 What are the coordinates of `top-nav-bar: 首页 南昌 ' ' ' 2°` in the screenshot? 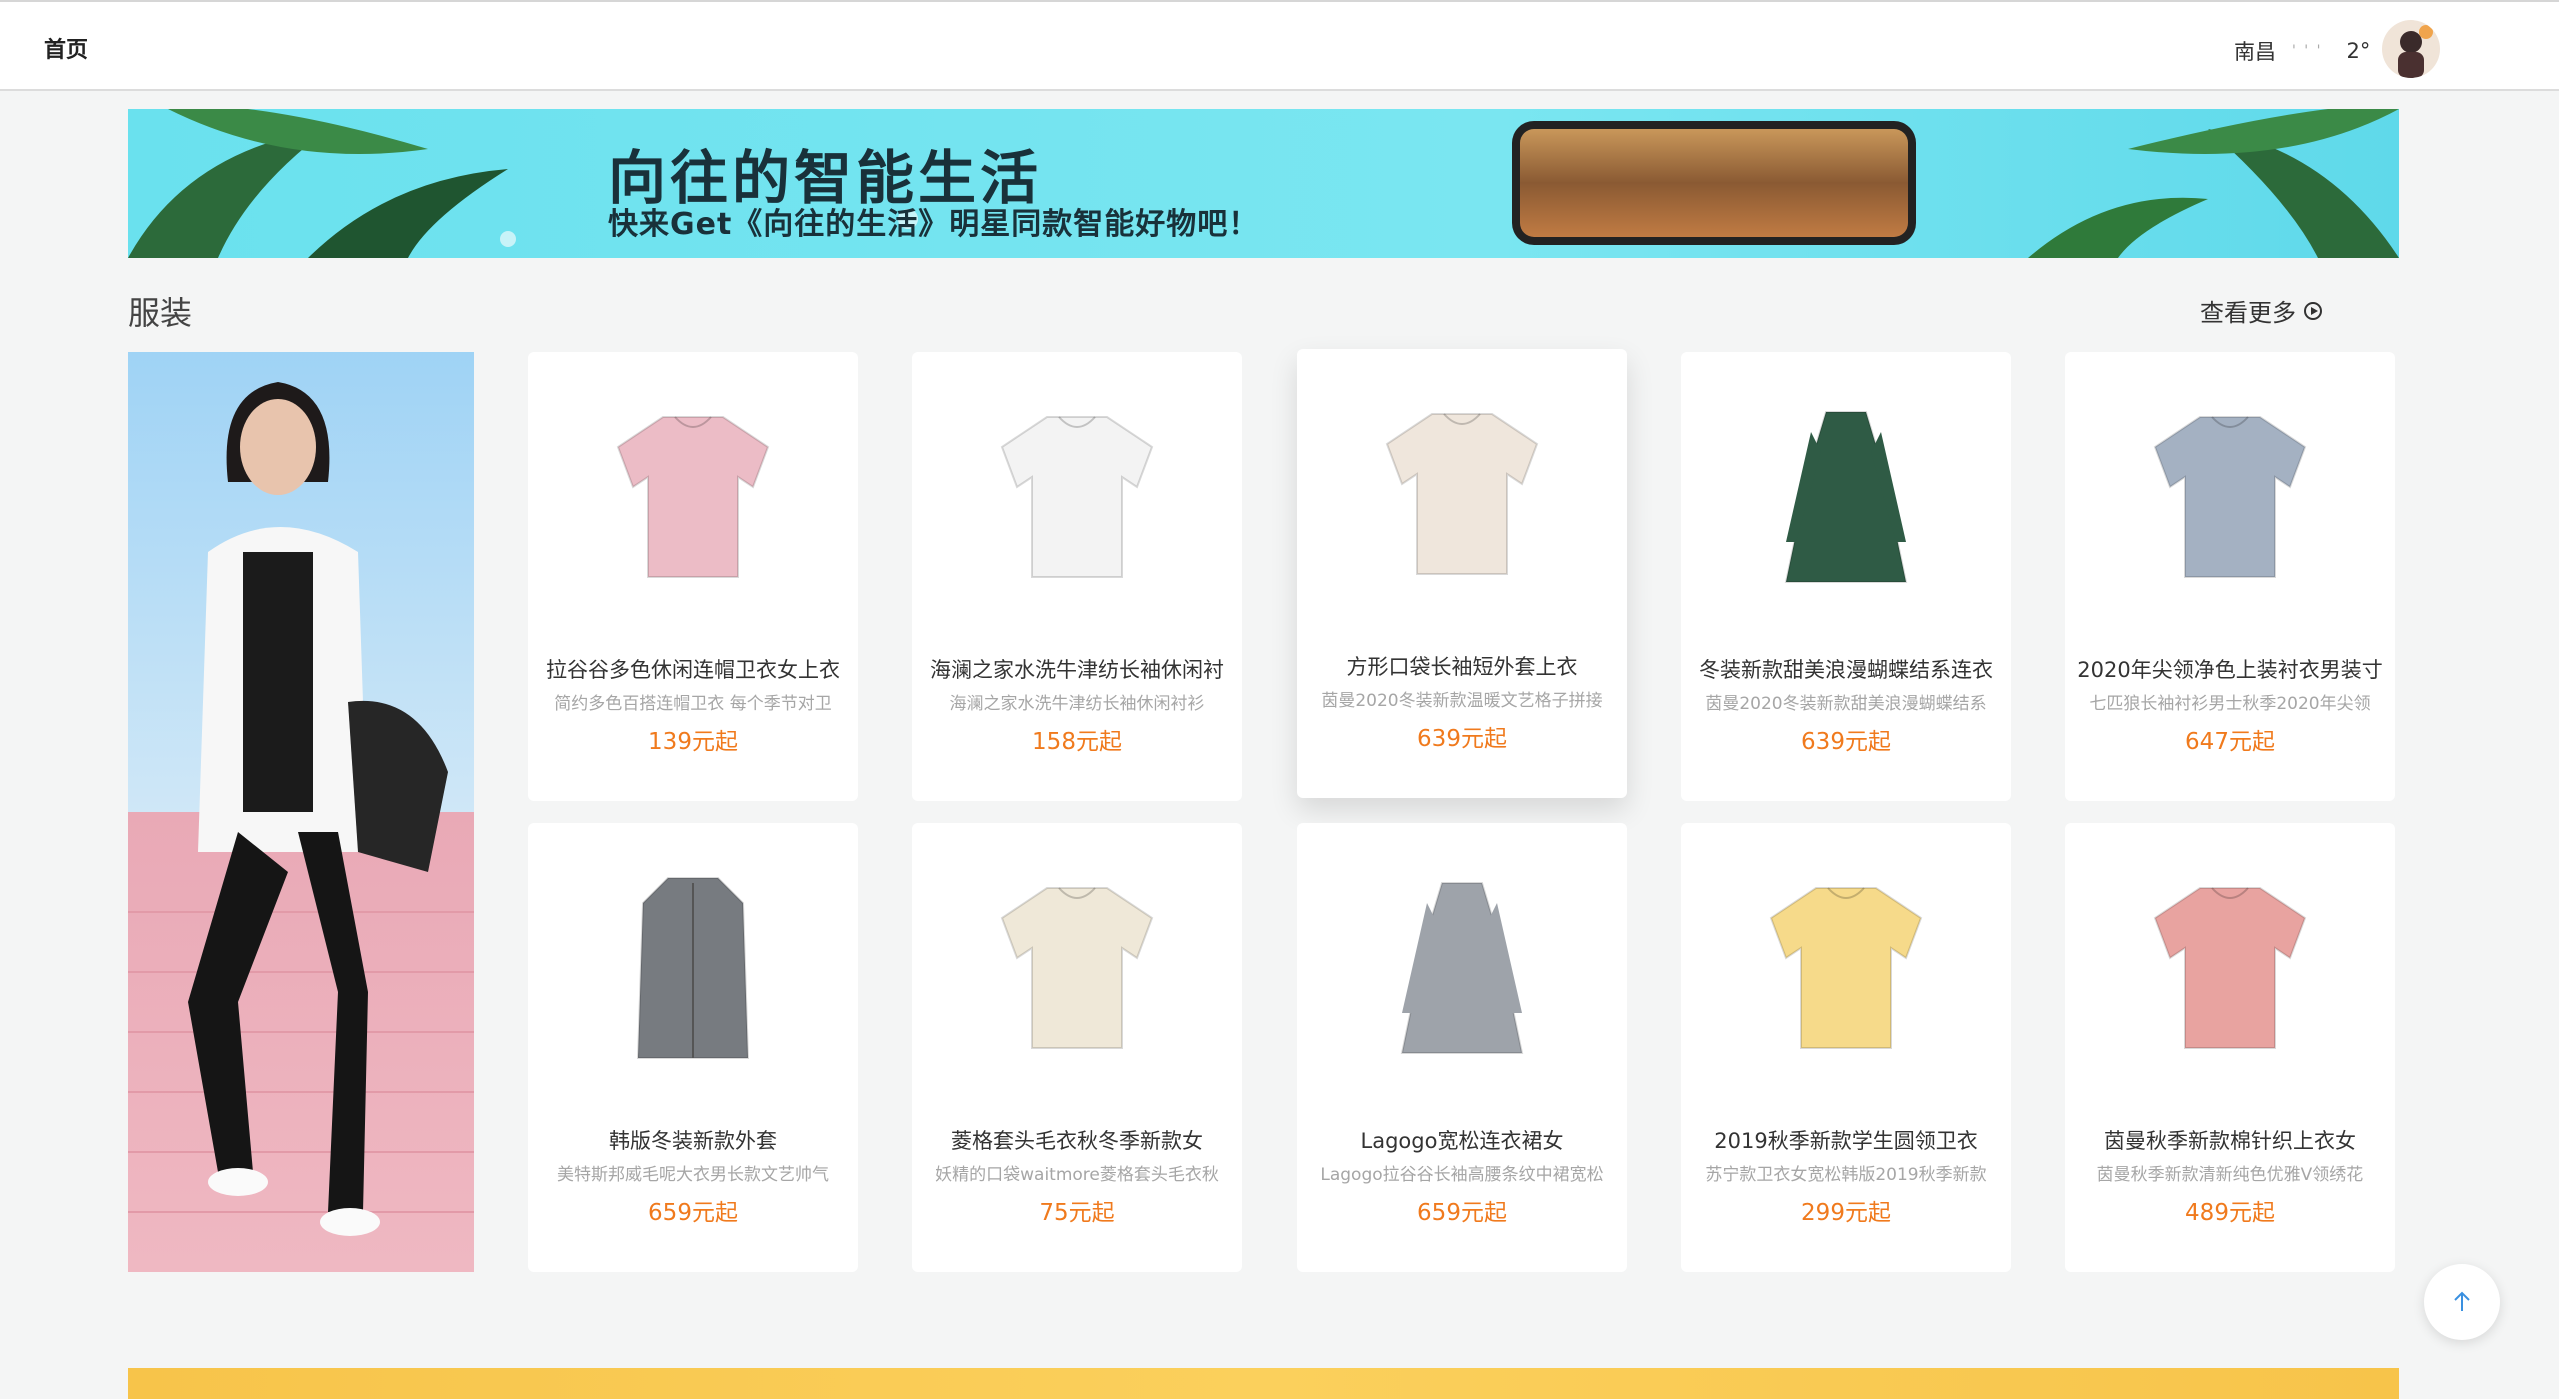 It's located at (1279, 45).